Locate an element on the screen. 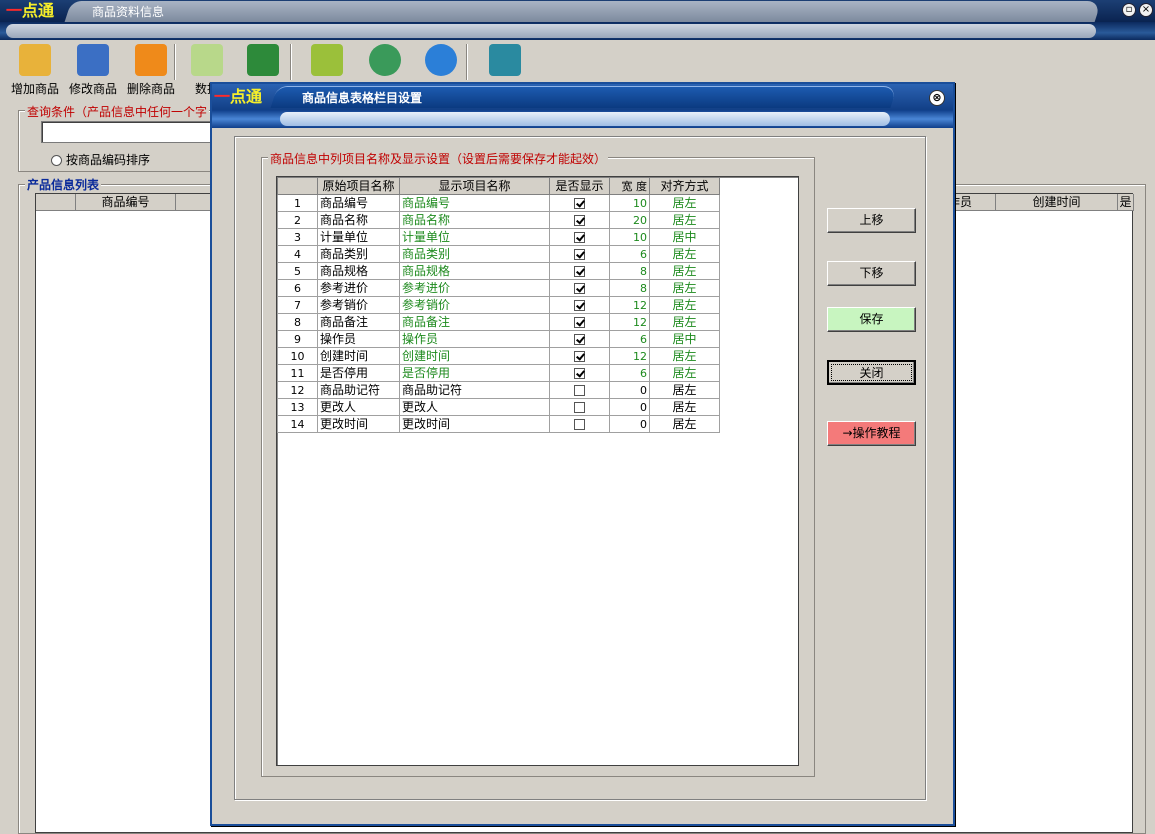  close-icon: × is located at coordinates (1146, 10).